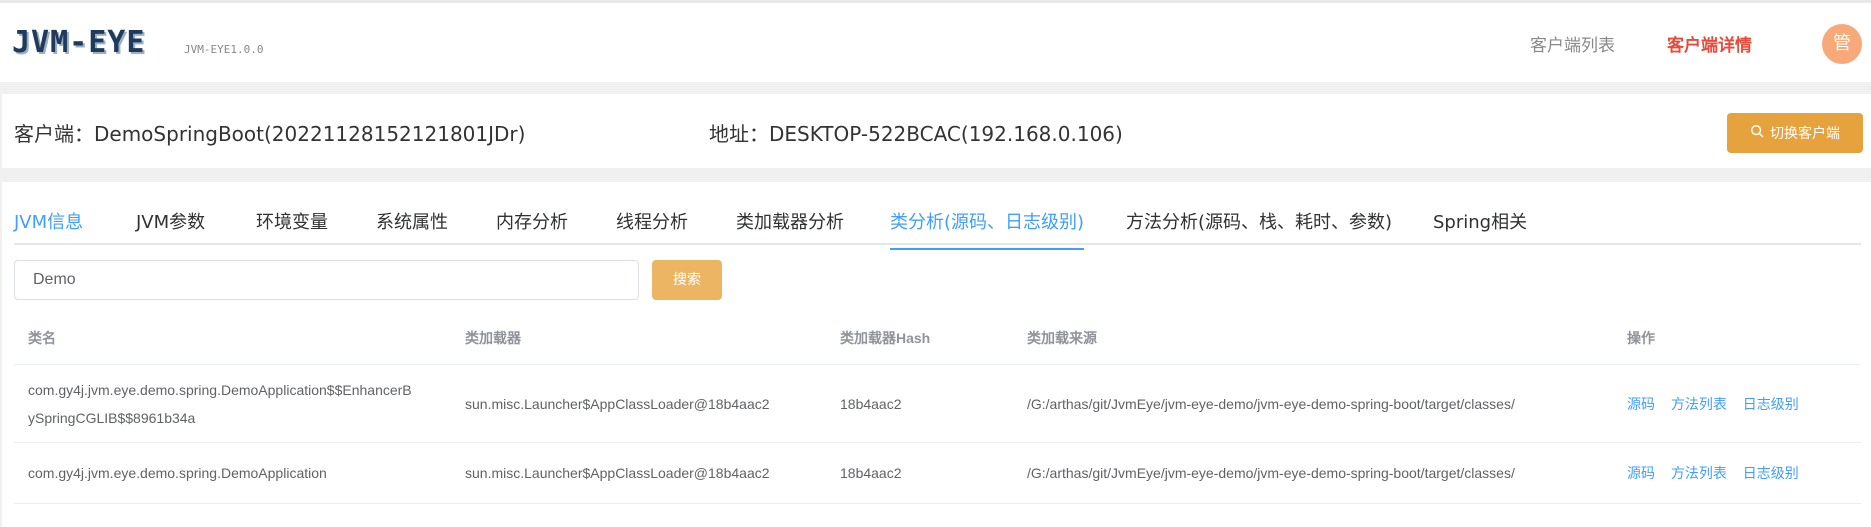  What do you see at coordinates (326, 280) in the screenshot?
I see `search-input: Demo` at bounding box center [326, 280].